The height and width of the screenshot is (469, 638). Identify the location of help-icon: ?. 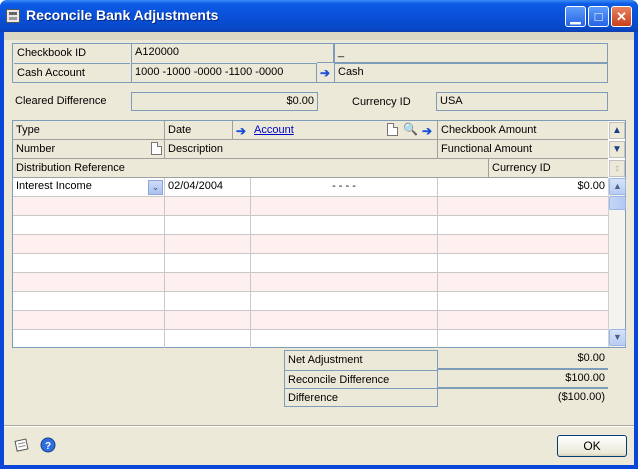
(48, 445).